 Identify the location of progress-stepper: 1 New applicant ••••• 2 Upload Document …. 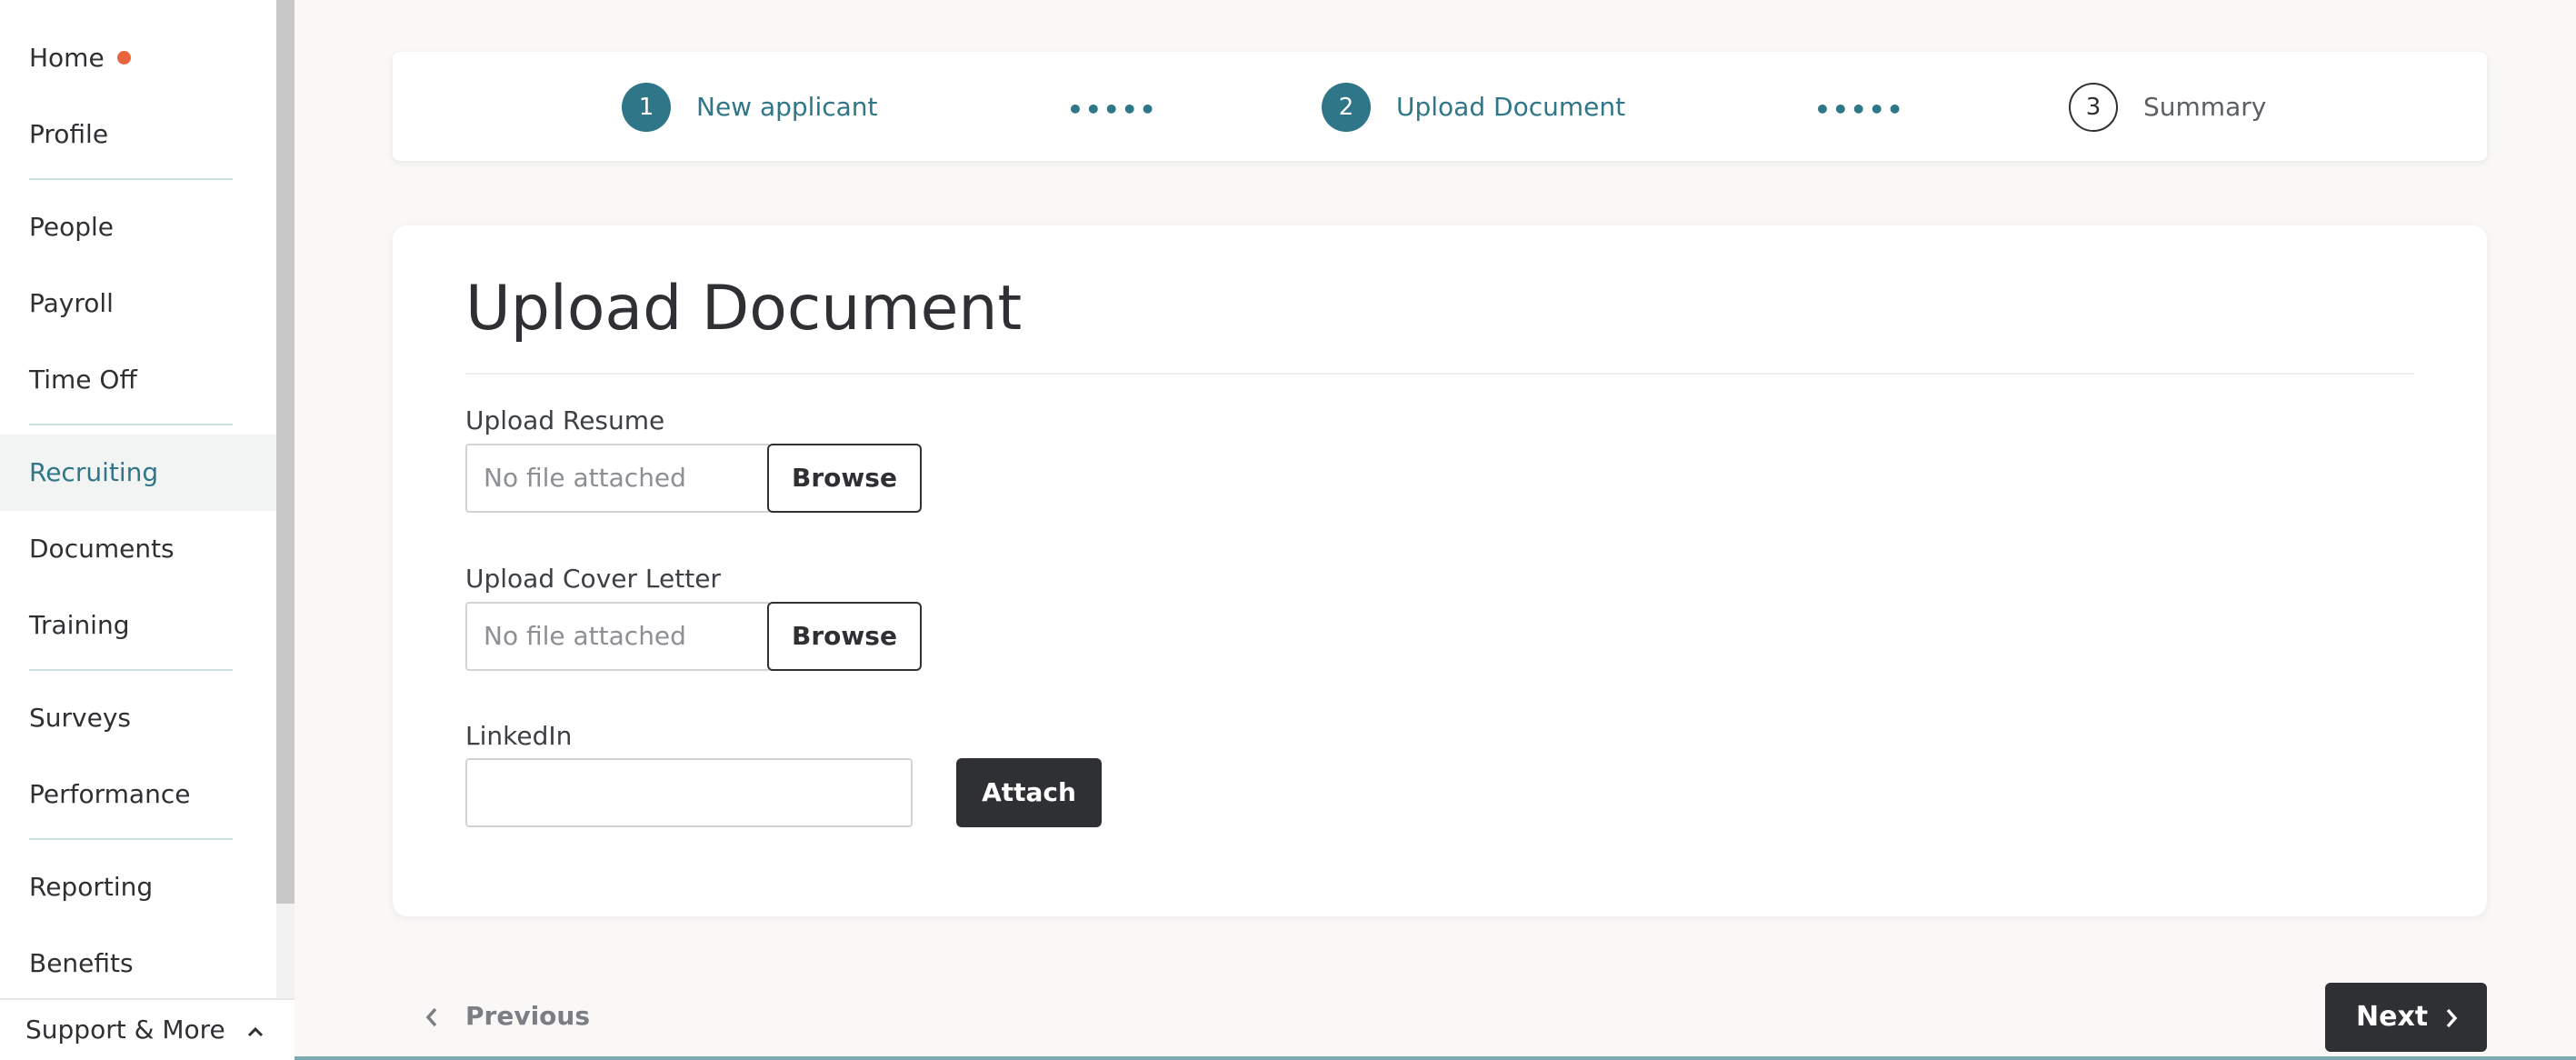
(1440, 106).